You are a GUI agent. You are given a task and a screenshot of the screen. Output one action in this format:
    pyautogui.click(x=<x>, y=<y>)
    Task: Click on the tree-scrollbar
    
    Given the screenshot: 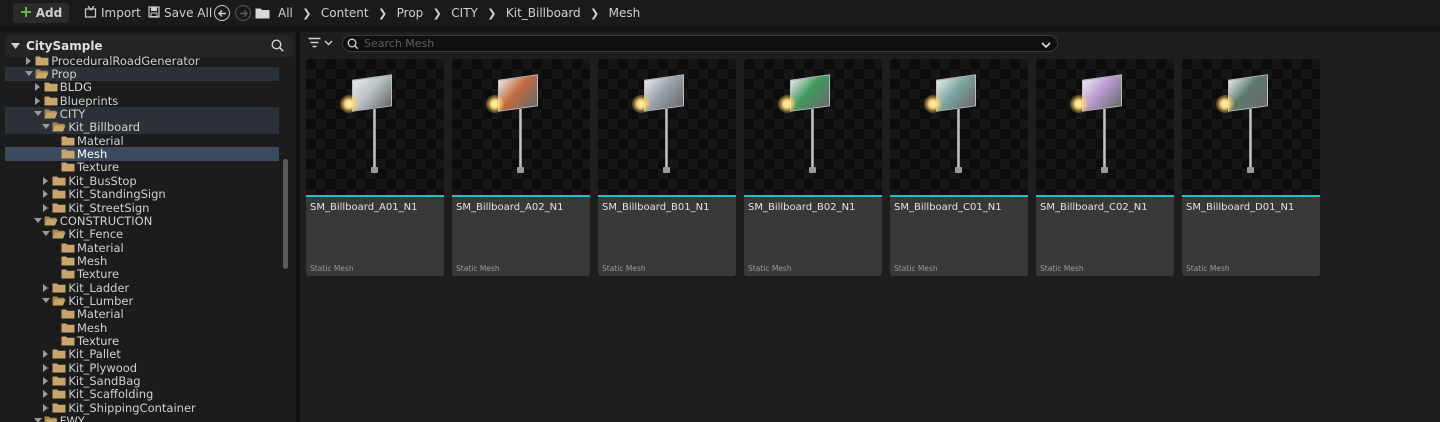 What is the action you would take?
    pyautogui.click(x=285, y=214)
    